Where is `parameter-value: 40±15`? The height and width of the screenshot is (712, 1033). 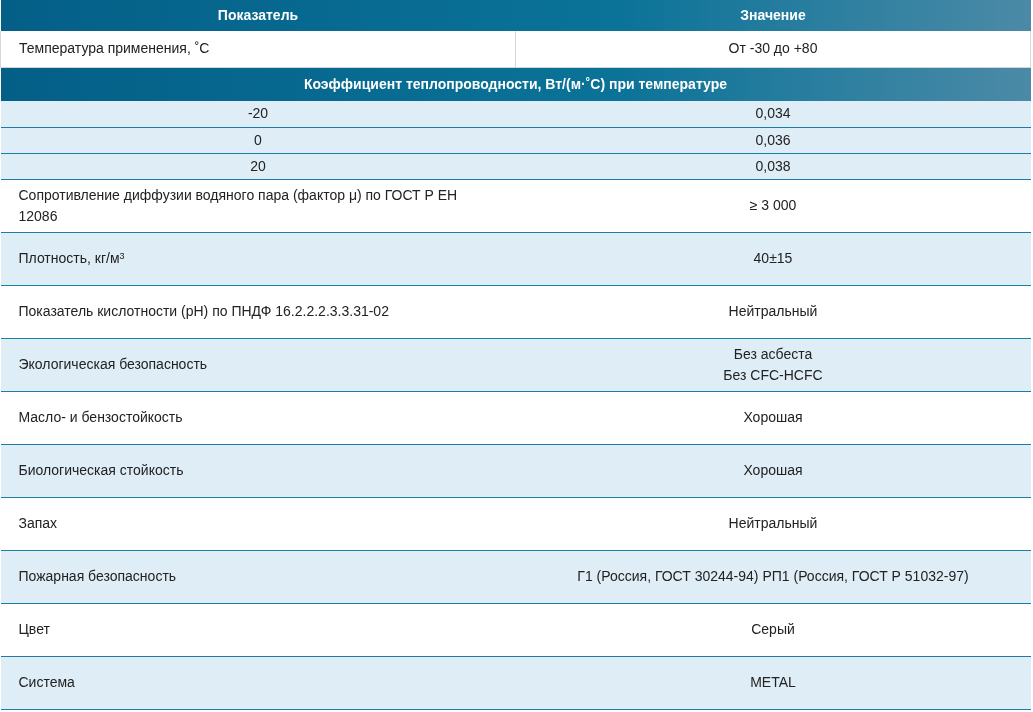
parameter-value: 40±15 is located at coordinates (773, 258).